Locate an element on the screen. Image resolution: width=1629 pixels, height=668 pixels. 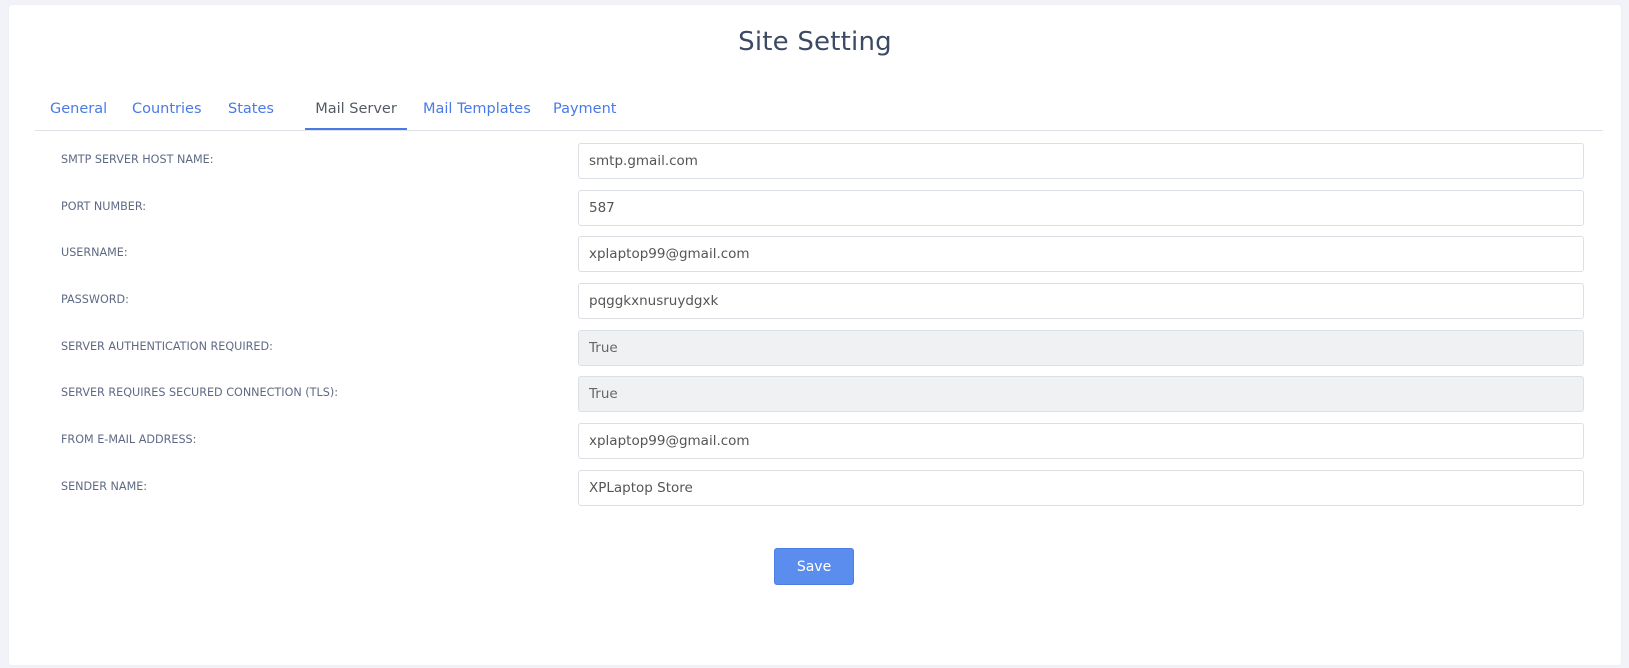
password-label: PASSWORD: is located at coordinates (95, 299).